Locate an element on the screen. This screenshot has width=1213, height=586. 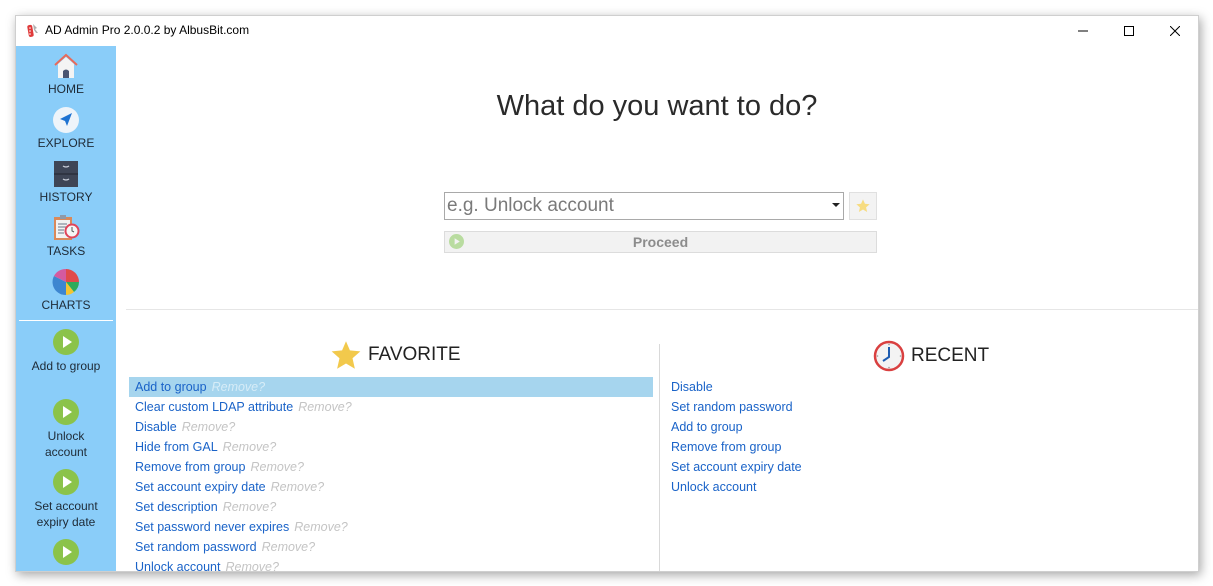
favorite-item: Unlock account Remove? is located at coordinates (391, 564).